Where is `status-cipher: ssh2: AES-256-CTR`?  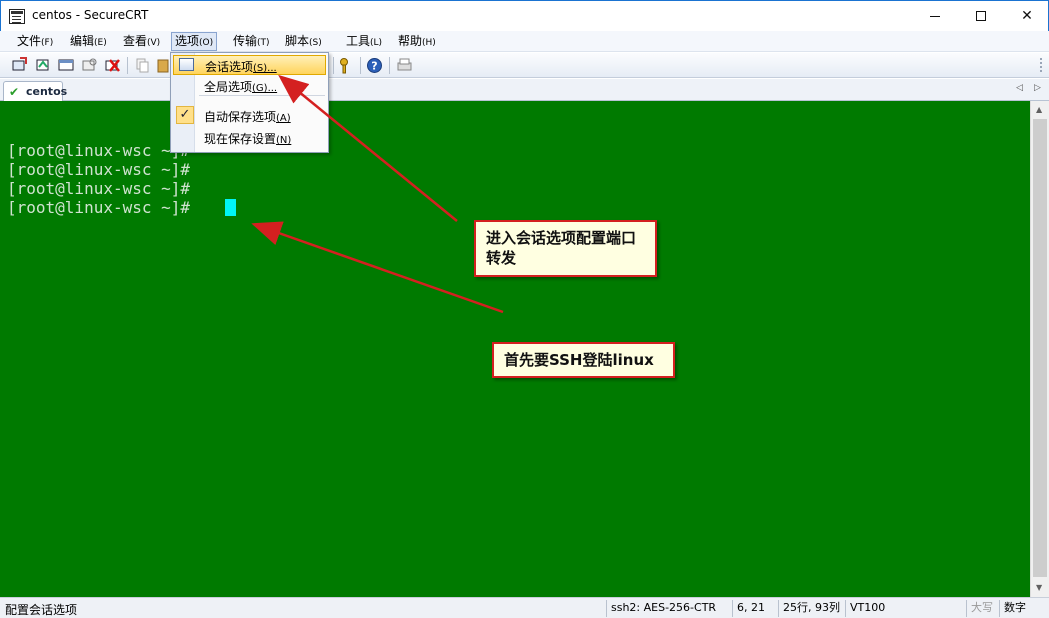 status-cipher: ssh2: AES-256-CTR is located at coordinates (661, 608).